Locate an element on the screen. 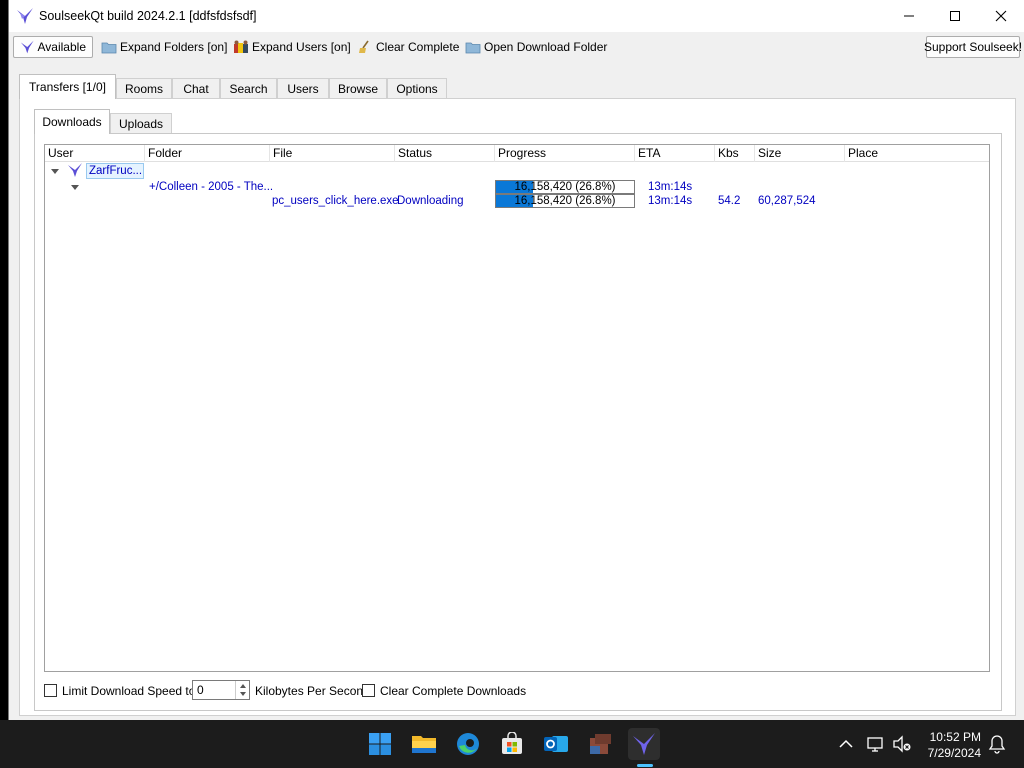  file-progress-bar: 16,158,420 (26.8%) is located at coordinates (565, 201).